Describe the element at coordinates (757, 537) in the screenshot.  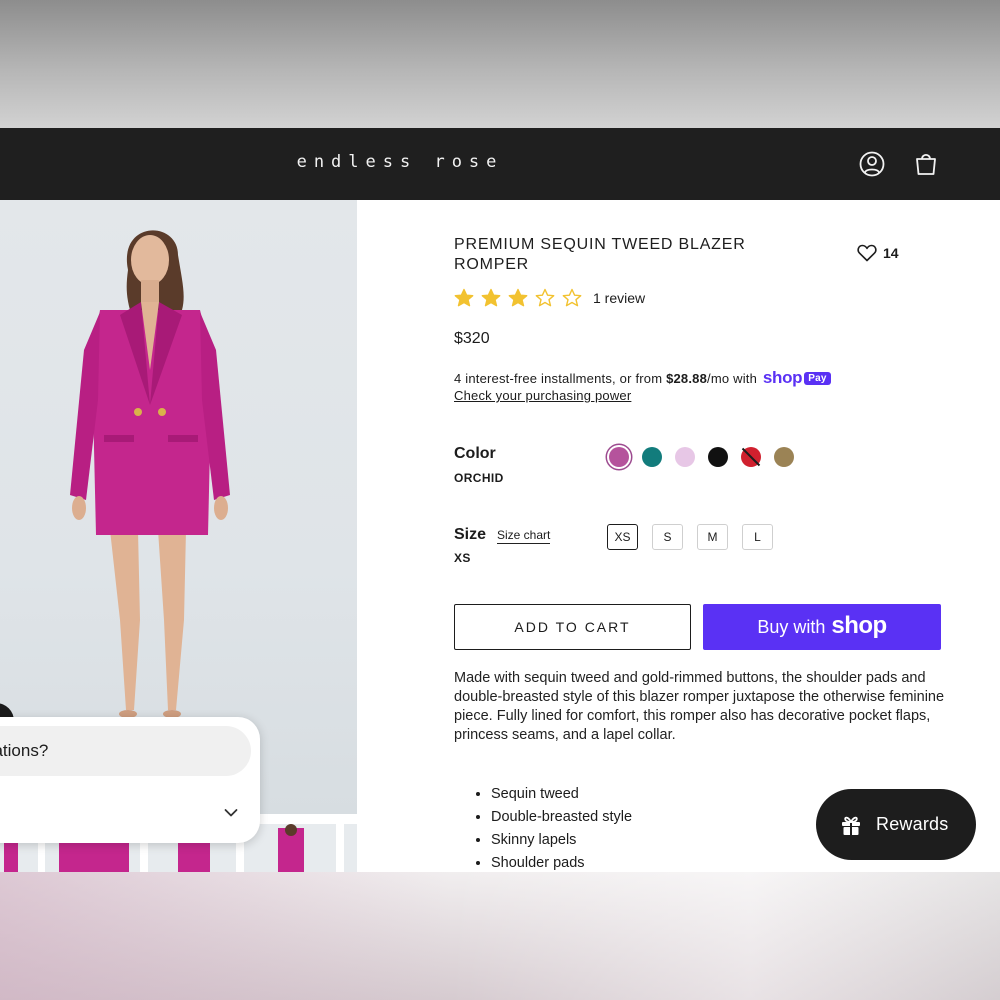
I see `size-option-l: L` at that location.